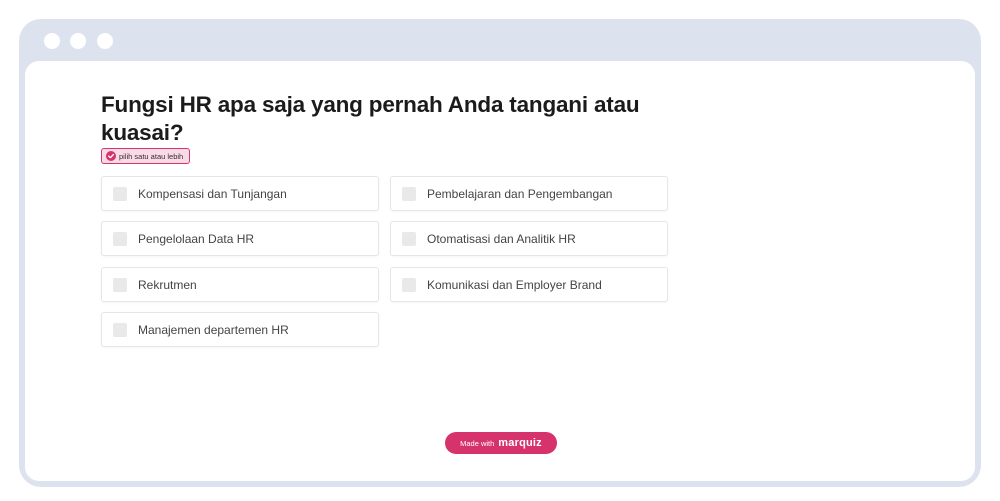 This screenshot has width=1000, height=501. What do you see at coordinates (520, 443) in the screenshot?
I see `marquiz-logo: marquiz` at bounding box center [520, 443].